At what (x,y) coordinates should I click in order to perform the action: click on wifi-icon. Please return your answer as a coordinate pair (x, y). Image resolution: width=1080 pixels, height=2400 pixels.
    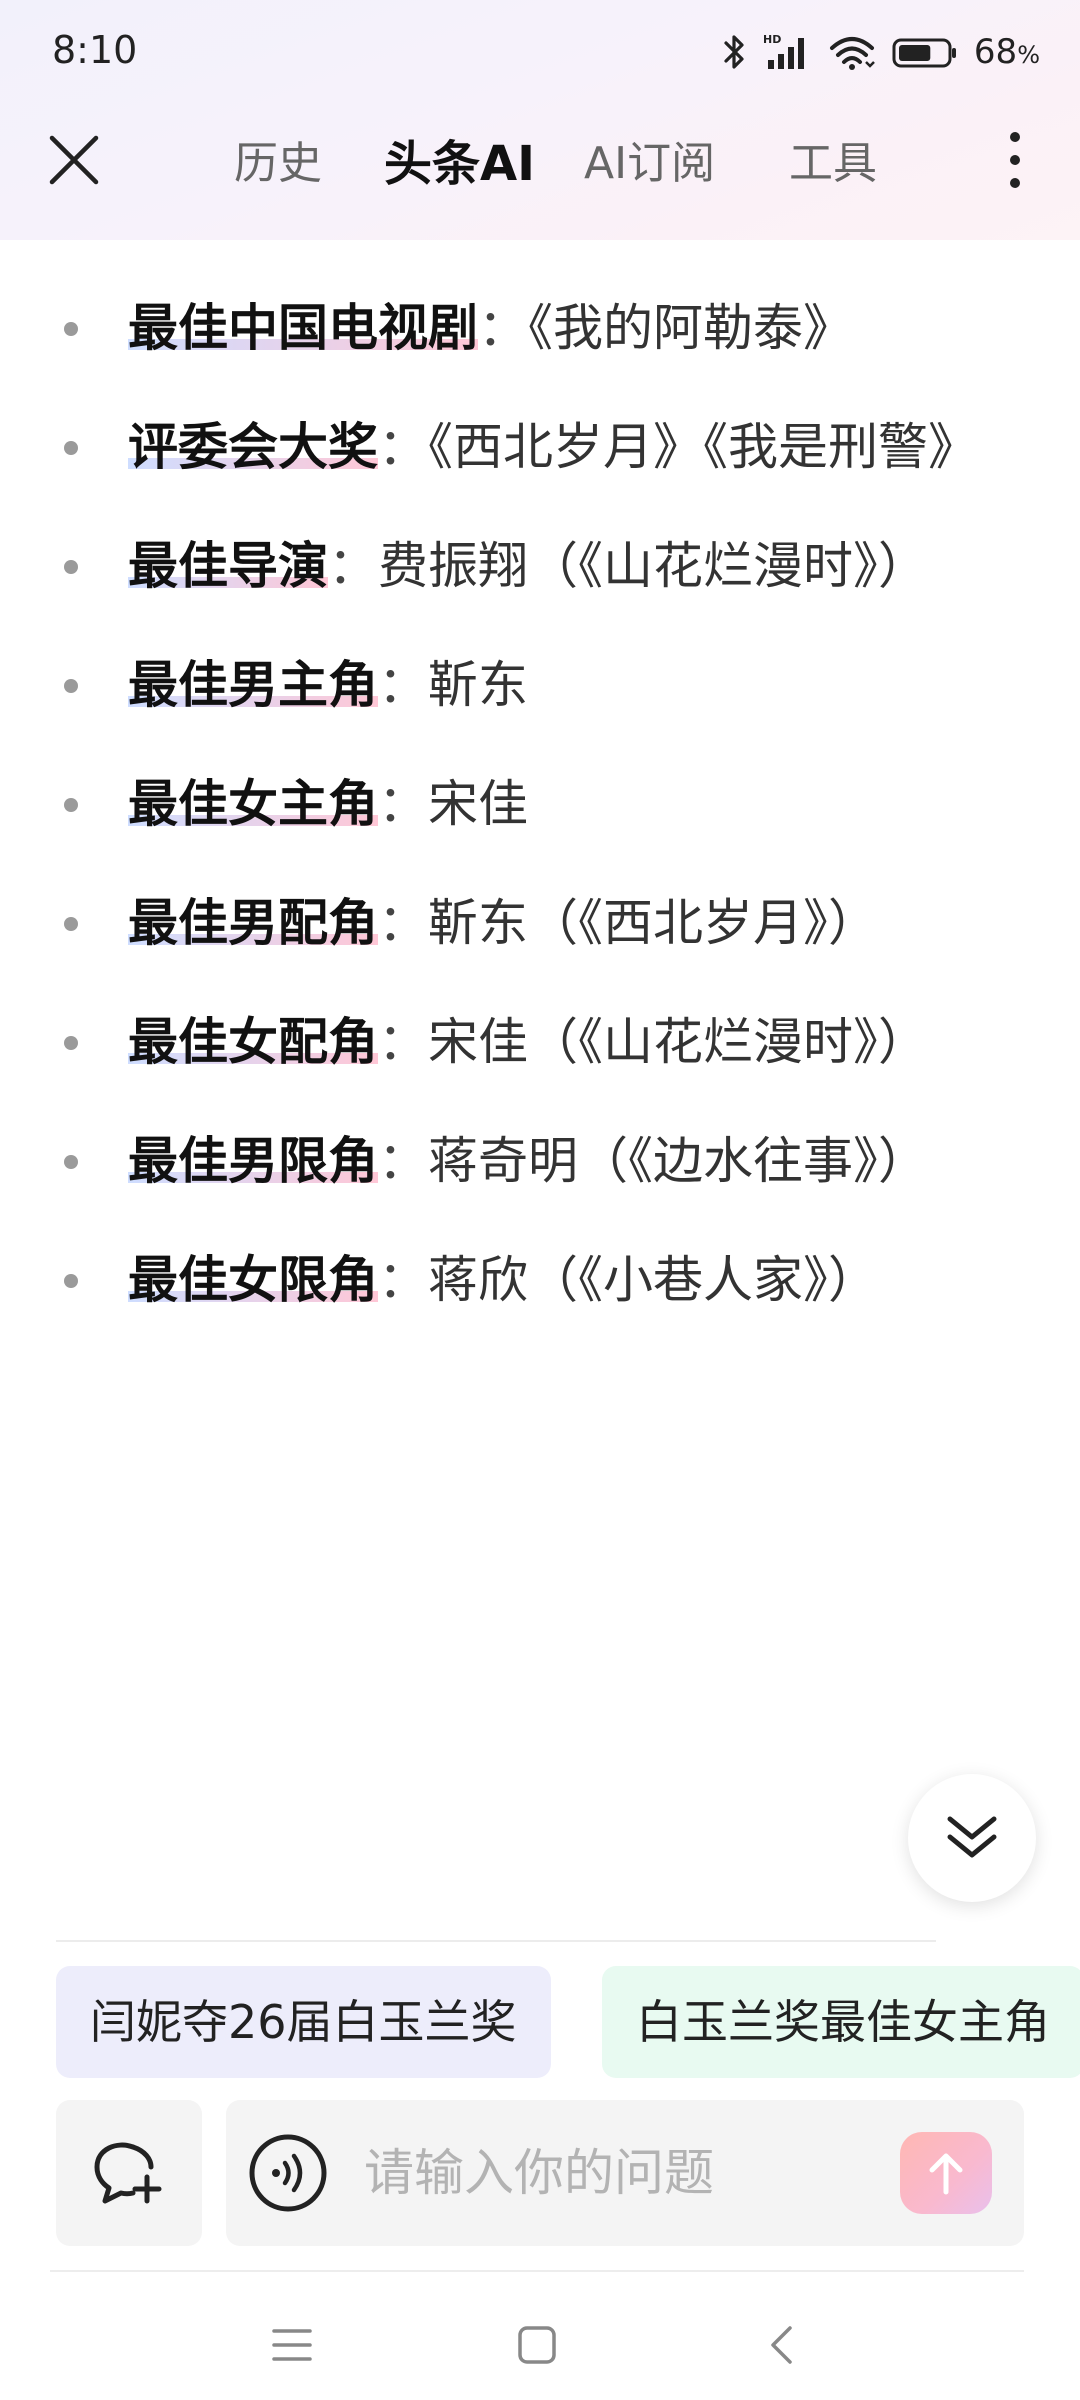
    Looking at the image, I should click on (853, 52).